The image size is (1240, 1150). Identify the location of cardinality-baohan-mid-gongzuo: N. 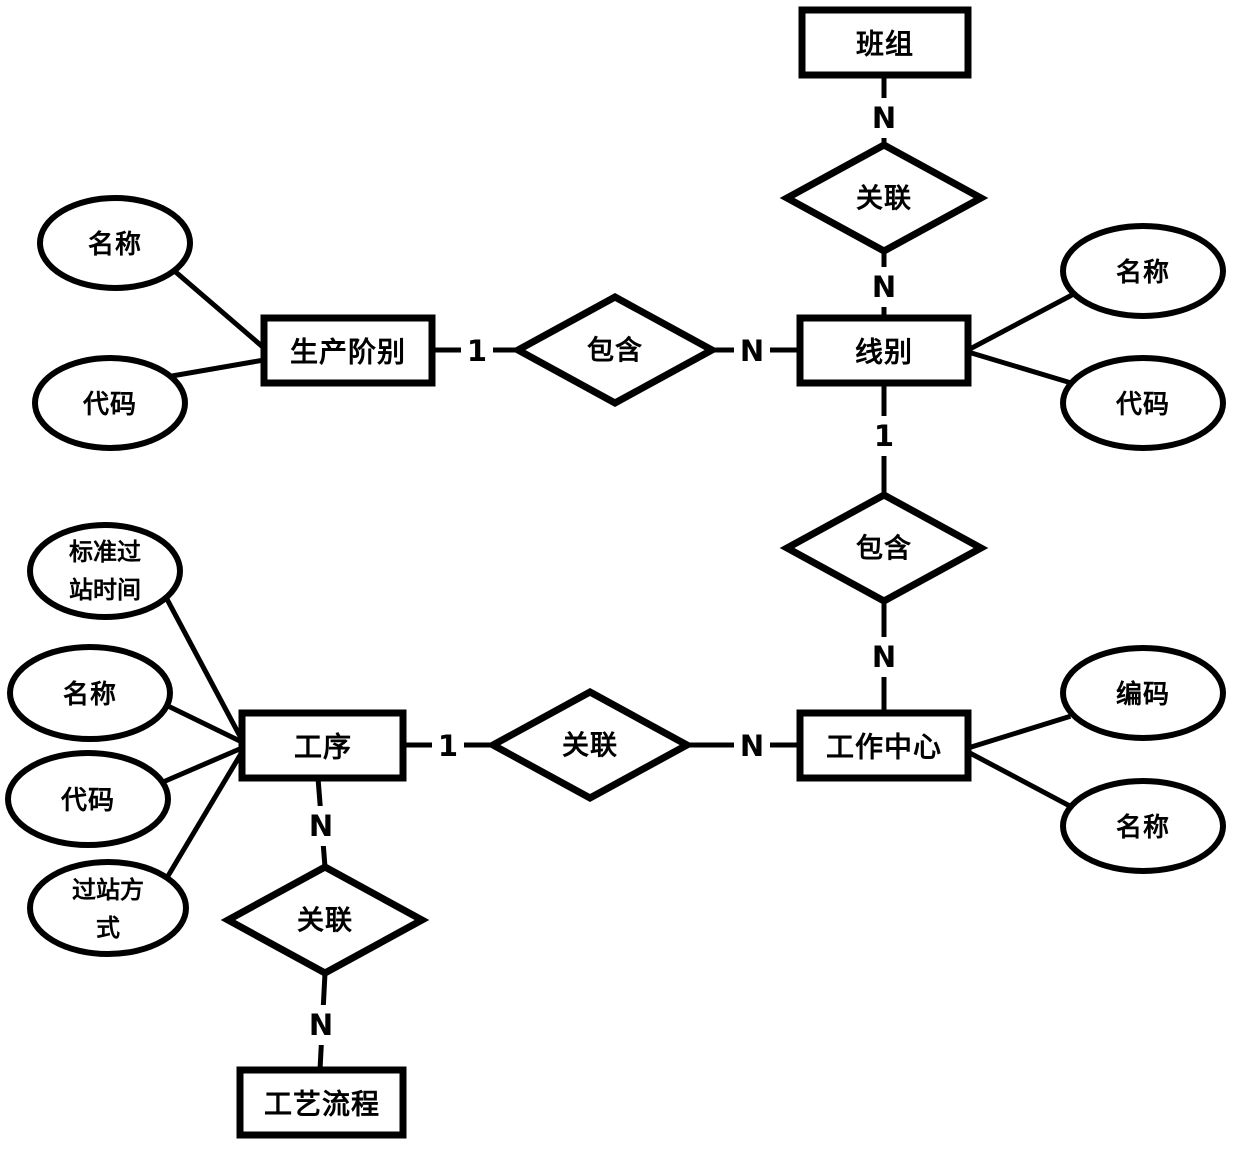
(884, 657).